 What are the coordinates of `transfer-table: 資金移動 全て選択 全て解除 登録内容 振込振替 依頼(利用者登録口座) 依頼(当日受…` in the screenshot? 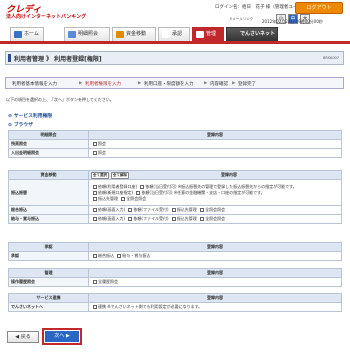 It's located at (175, 197).